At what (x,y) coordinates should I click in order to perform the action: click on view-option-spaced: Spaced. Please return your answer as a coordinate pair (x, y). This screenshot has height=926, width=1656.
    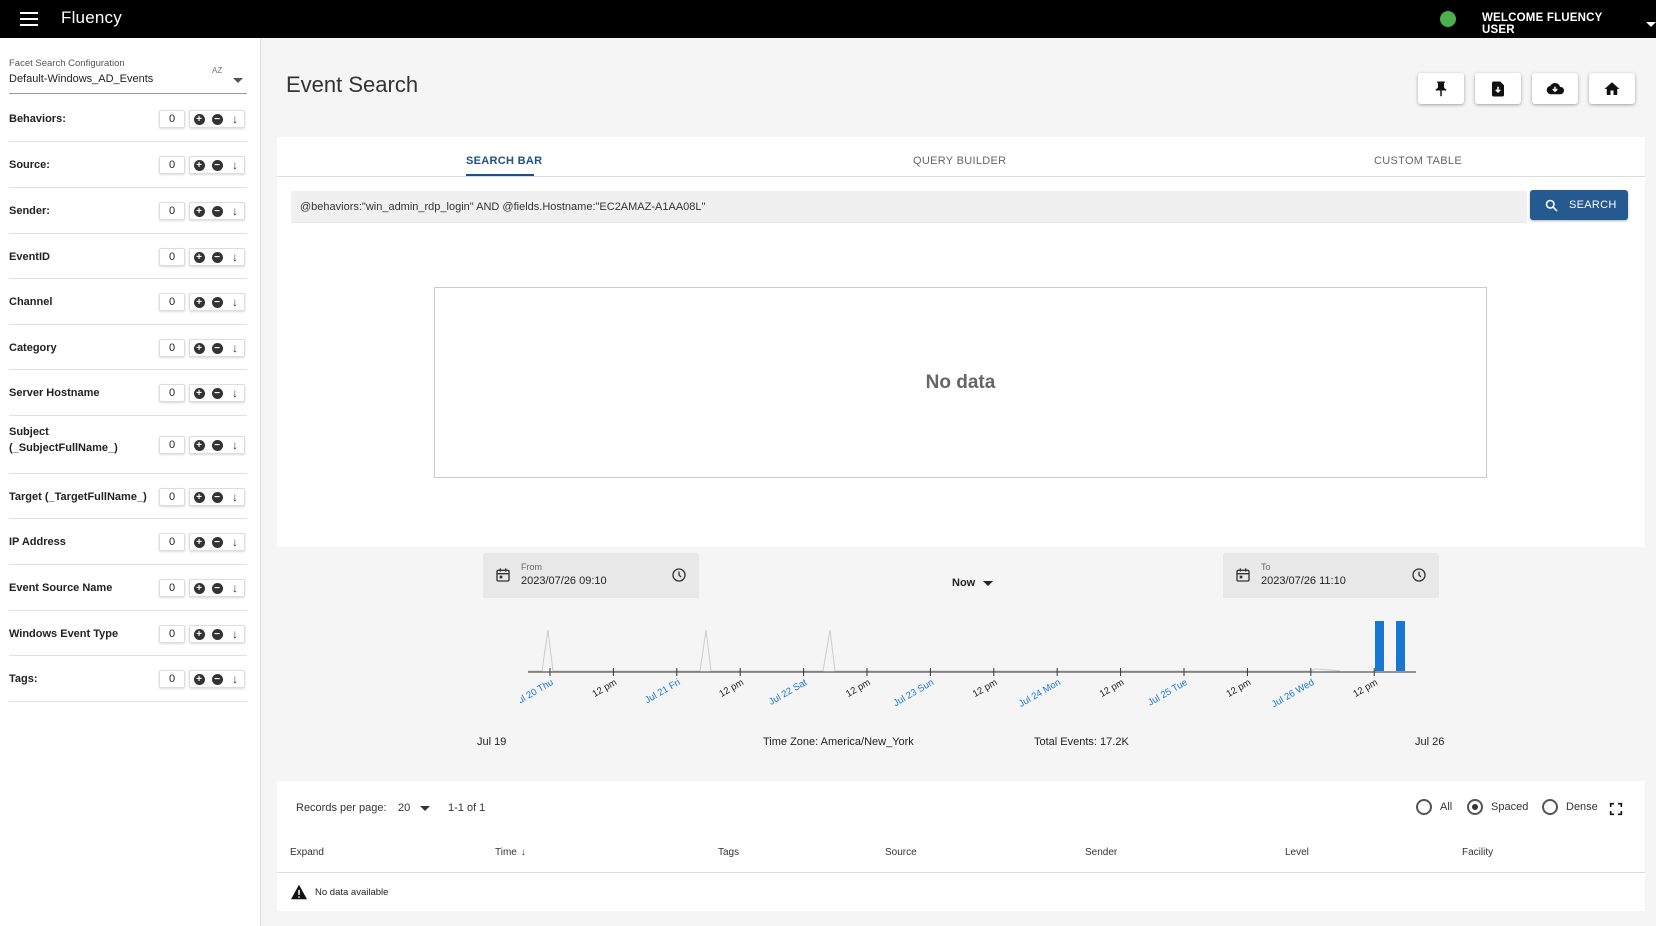
    Looking at the image, I should click on (1497, 807).